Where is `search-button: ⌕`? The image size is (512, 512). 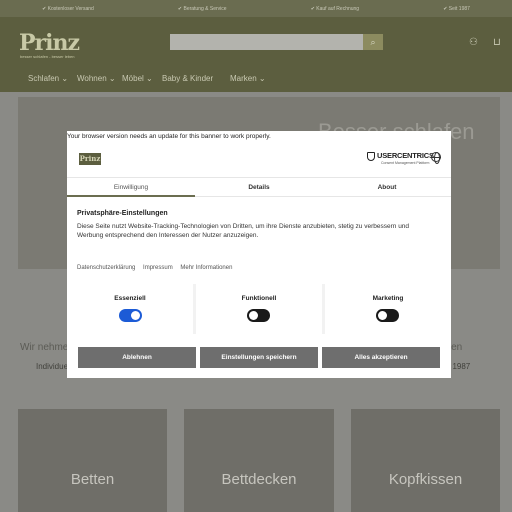 search-button: ⌕ is located at coordinates (373, 42).